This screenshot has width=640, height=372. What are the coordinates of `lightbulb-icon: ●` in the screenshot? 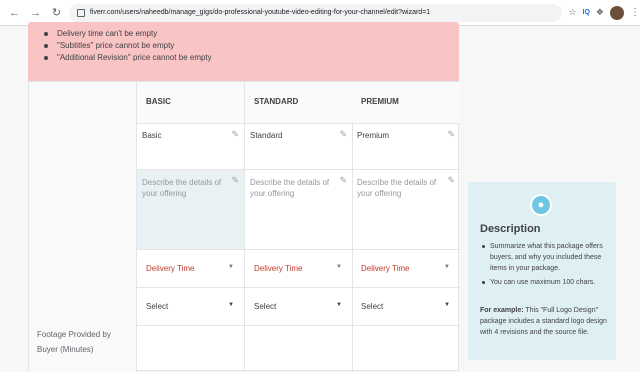 It's located at (541, 205).